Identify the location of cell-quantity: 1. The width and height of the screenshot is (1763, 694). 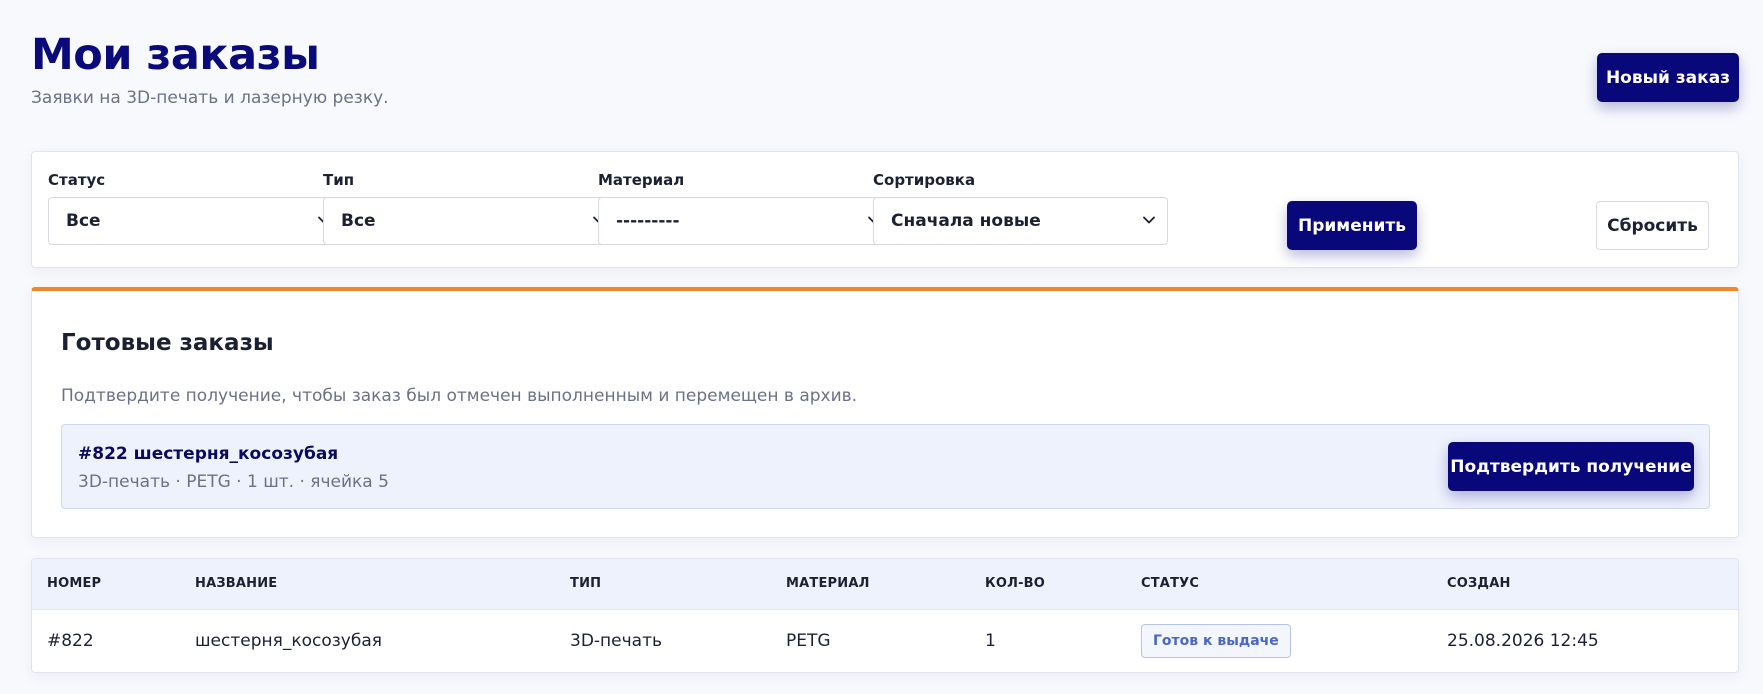
(990, 640).